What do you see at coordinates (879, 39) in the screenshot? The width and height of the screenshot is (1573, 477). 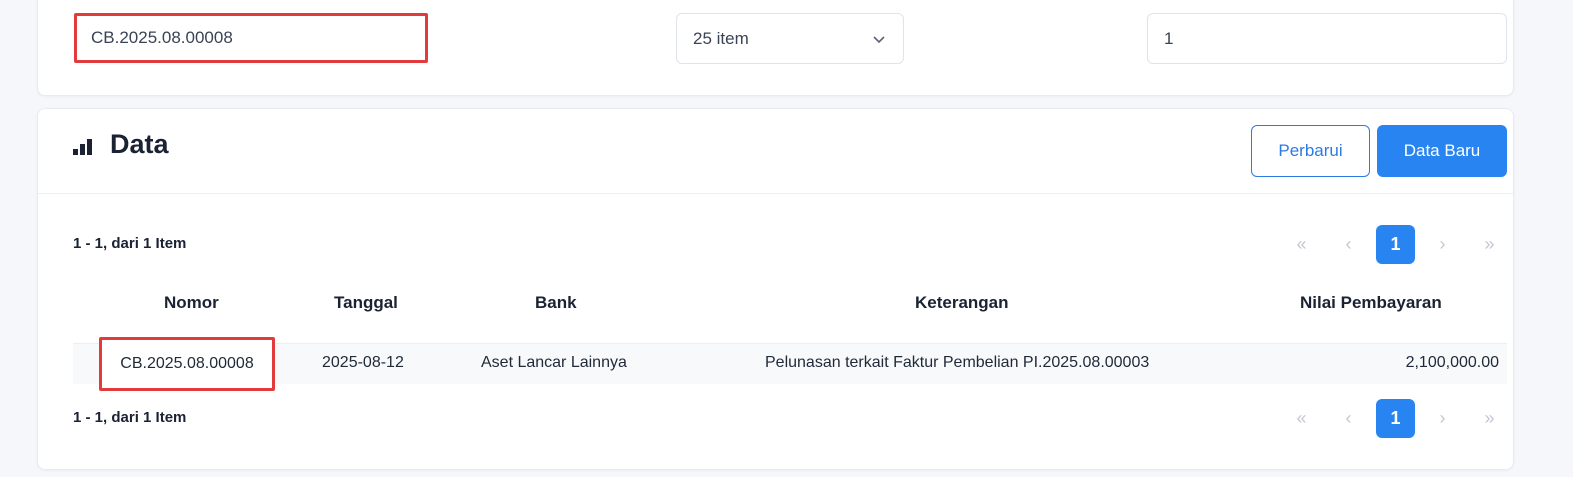 I see `chevron-down-icon` at bounding box center [879, 39].